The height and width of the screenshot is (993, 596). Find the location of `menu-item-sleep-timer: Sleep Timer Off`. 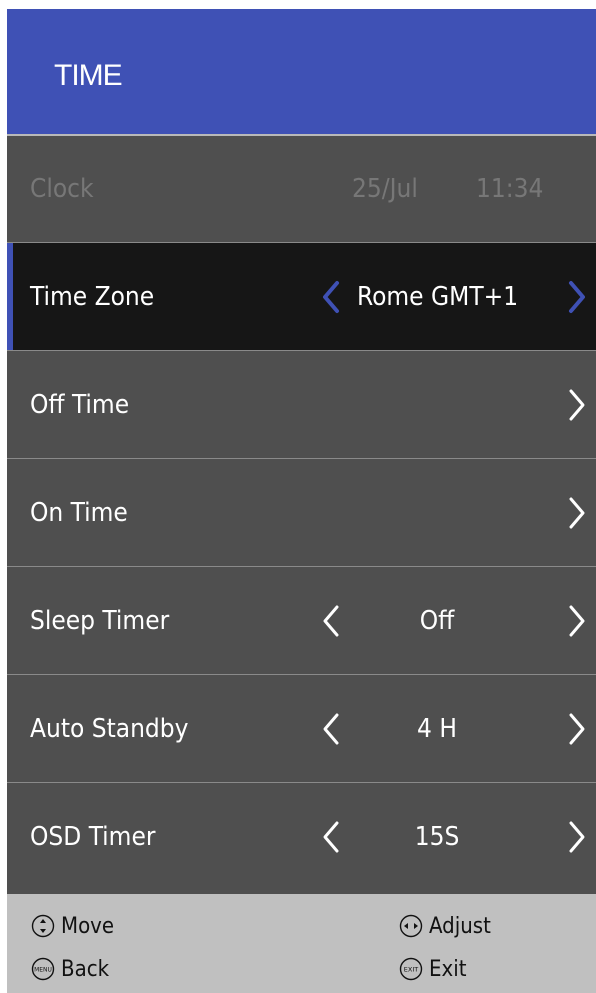

menu-item-sleep-timer: Sleep Timer Off is located at coordinates (301, 620).